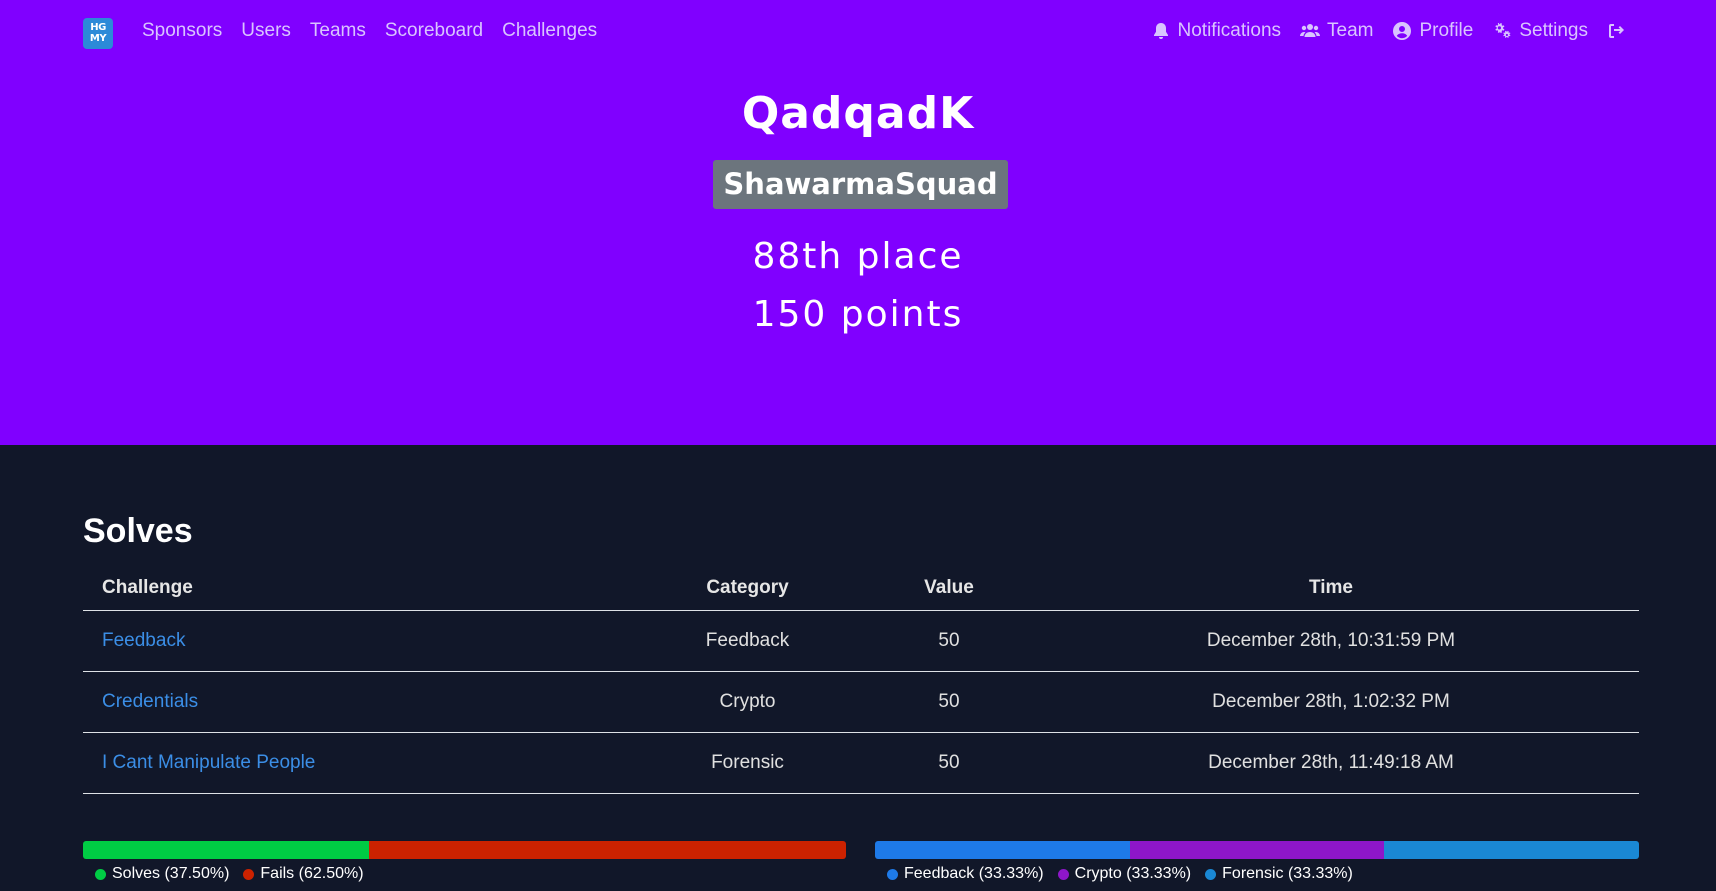  What do you see at coordinates (747, 587) in the screenshot?
I see `column-header-category: Category` at bounding box center [747, 587].